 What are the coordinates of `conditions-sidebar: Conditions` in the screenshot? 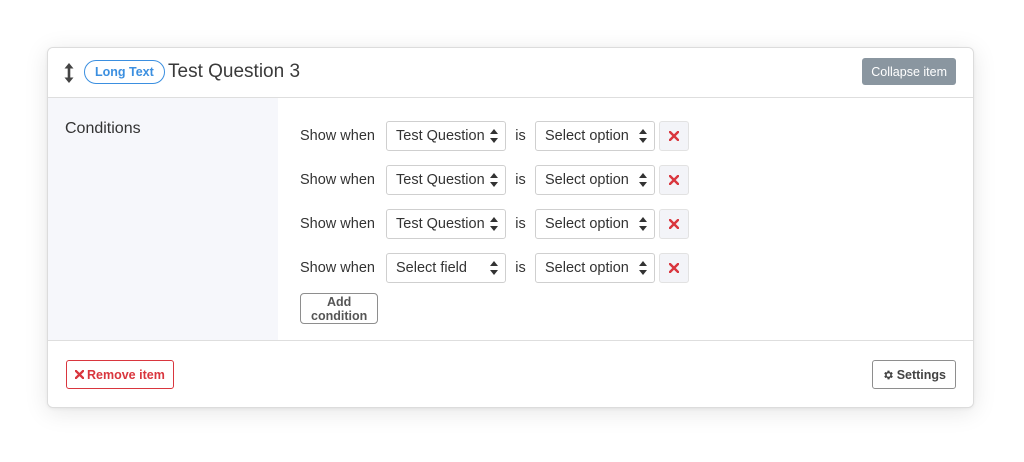 It's located at (163, 219).